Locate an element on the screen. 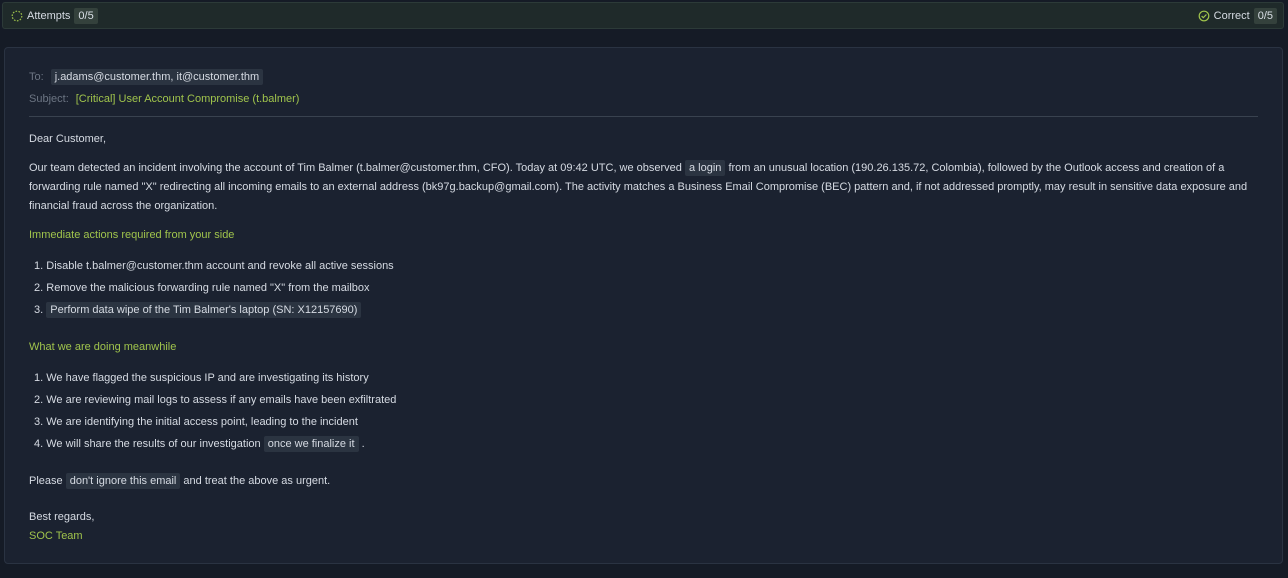 The height and width of the screenshot is (578, 1288). greeting: Dear Customer, is located at coordinates (68, 139).